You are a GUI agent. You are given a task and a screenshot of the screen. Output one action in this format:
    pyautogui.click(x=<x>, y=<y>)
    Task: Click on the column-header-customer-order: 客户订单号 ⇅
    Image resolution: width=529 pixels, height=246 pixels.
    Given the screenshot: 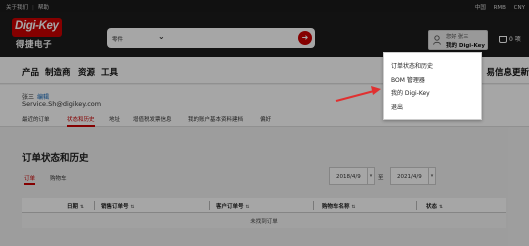 What is the action you would take?
    pyautogui.click(x=232, y=206)
    